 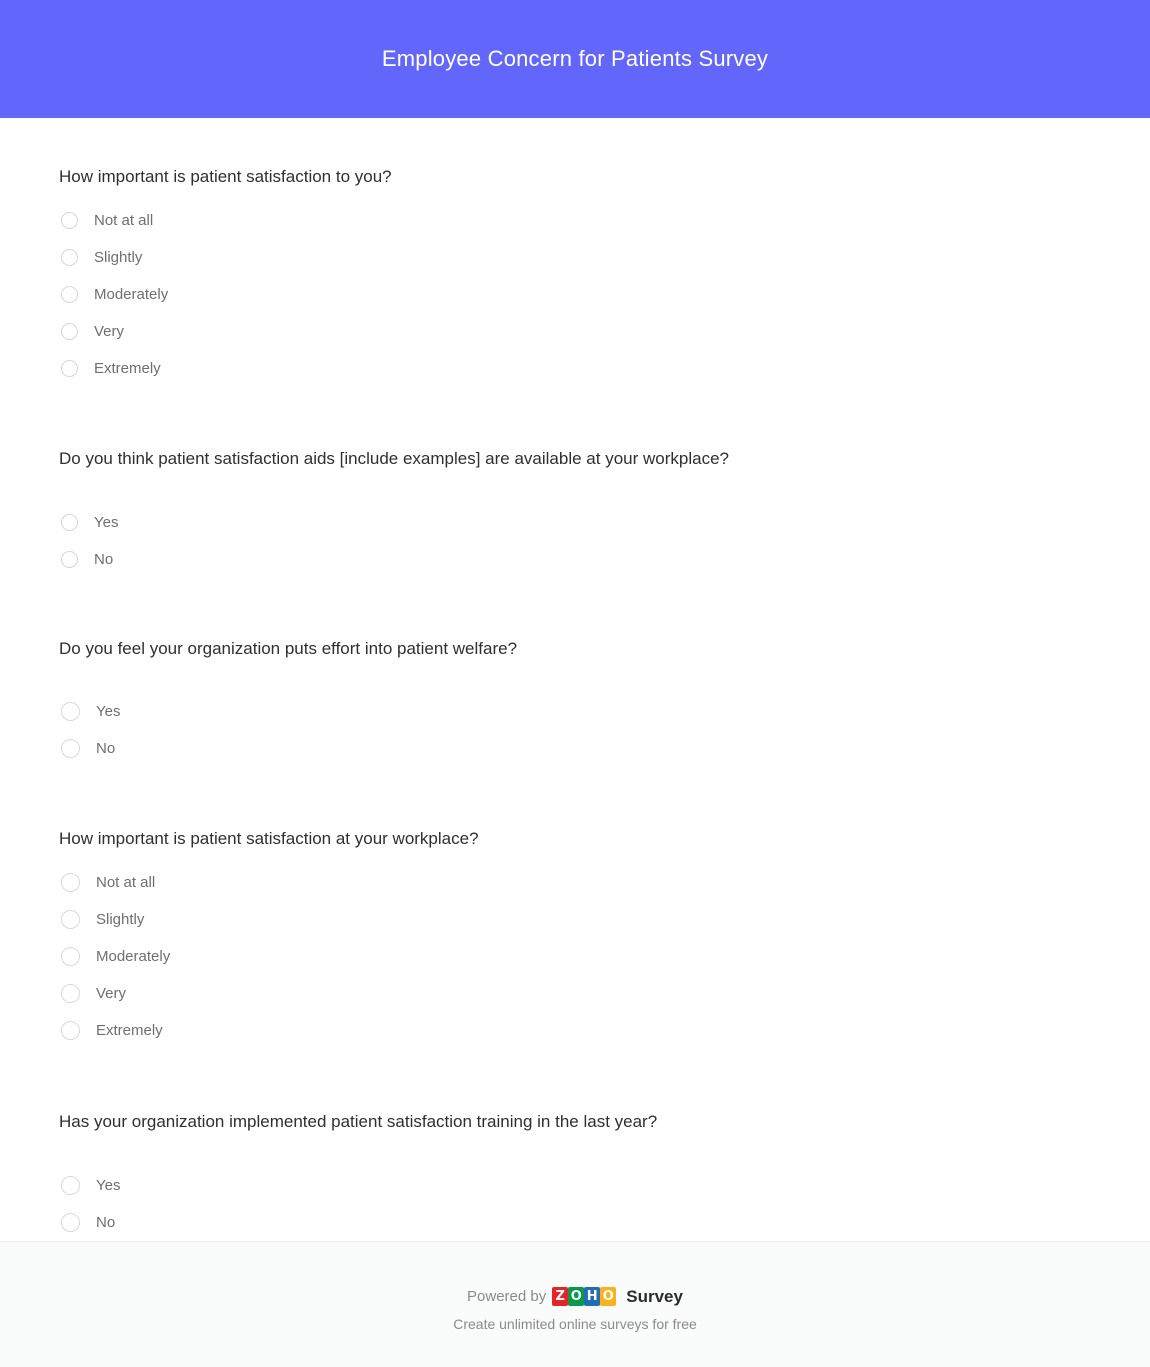 What do you see at coordinates (608, 1297) in the screenshot?
I see `zoho-logo-letter-o2: O` at bounding box center [608, 1297].